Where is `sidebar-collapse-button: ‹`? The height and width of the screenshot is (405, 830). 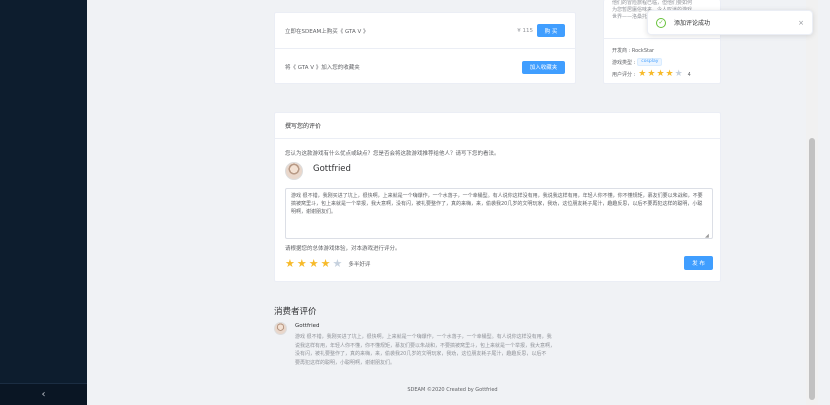 sidebar-collapse-button: ‹ is located at coordinates (43, 394).